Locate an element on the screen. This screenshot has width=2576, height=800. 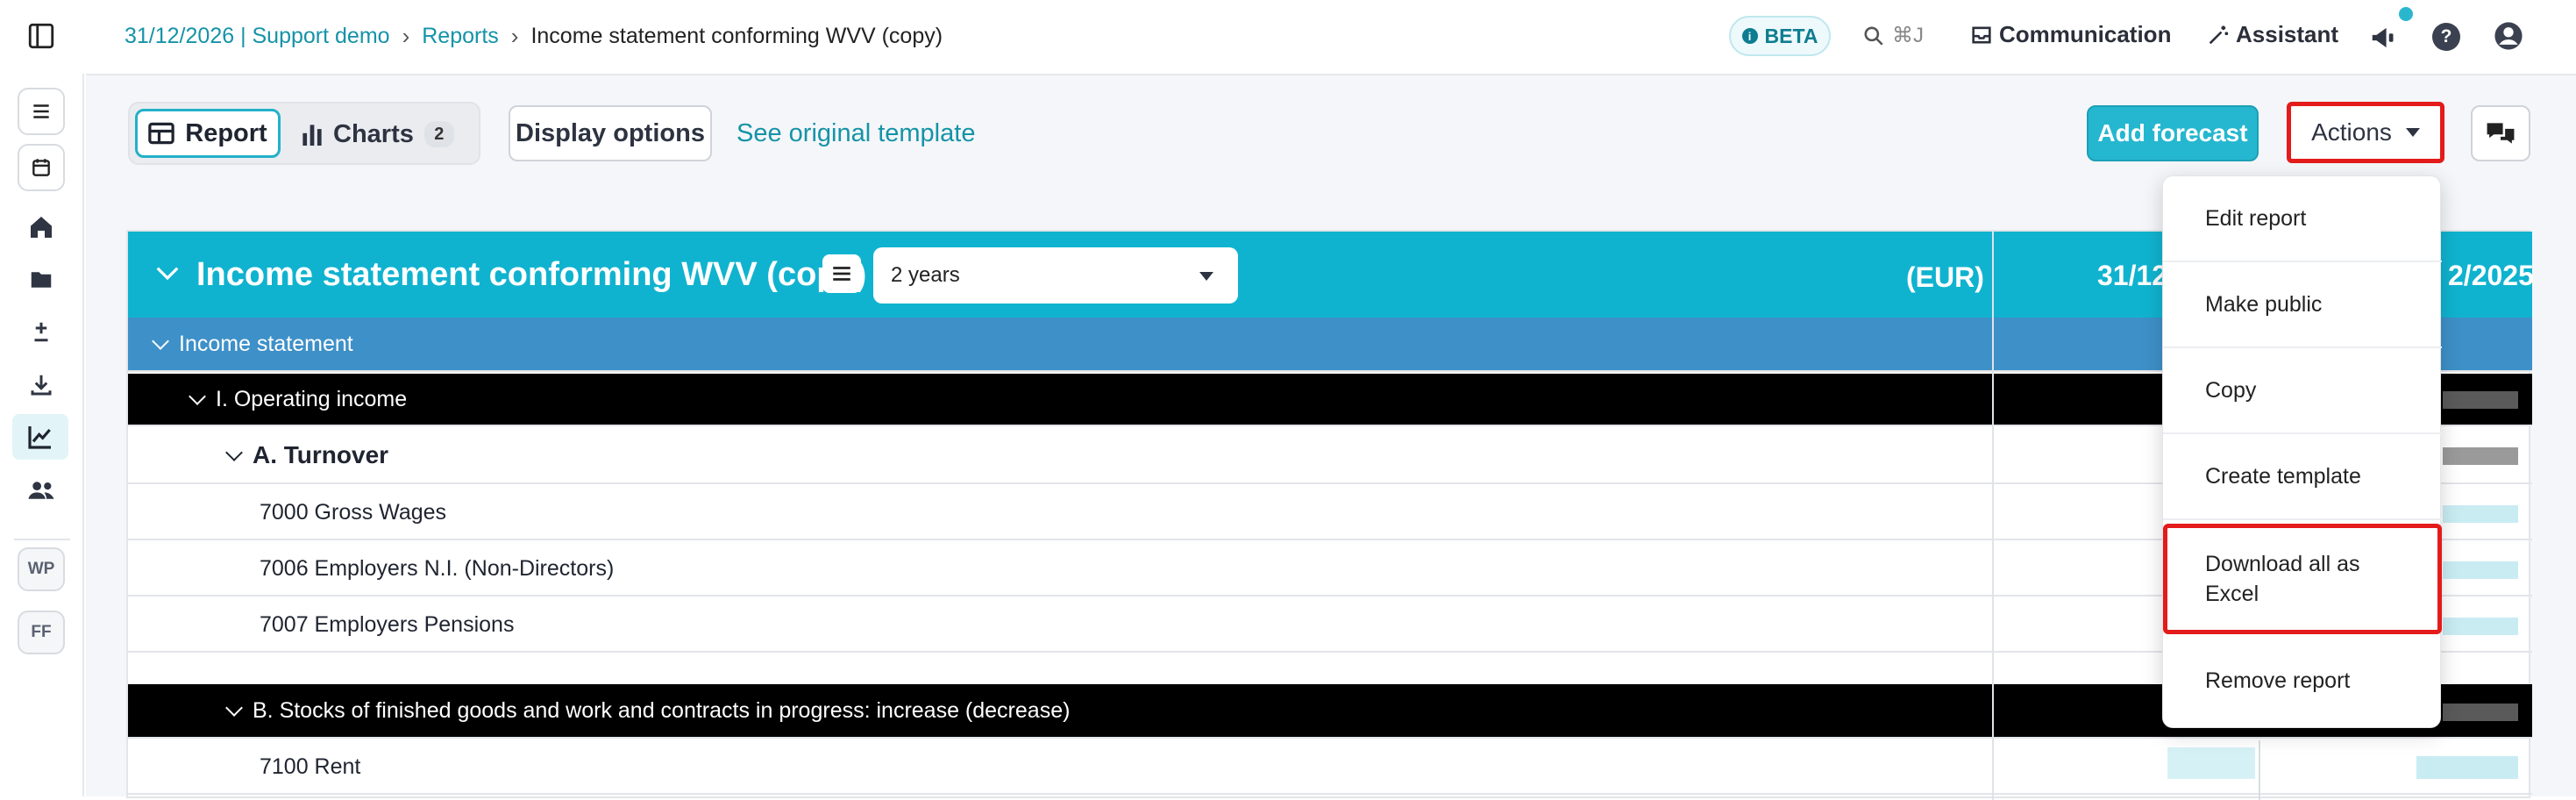
menu-item-copy: Copy is located at coordinates (2302, 391).